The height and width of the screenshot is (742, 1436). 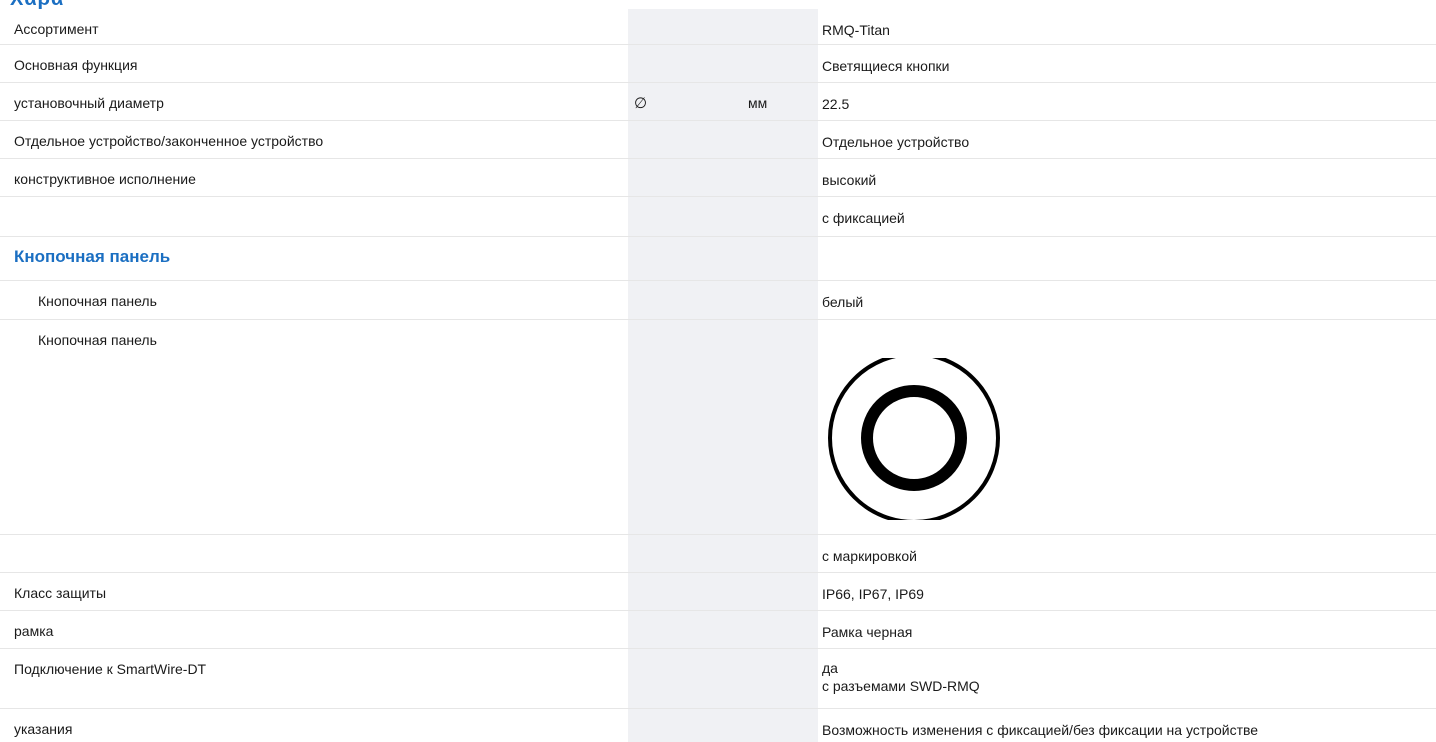 What do you see at coordinates (60, 593) in the screenshot?
I see `row-label: Класс защиты` at bounding box center [60, 593].